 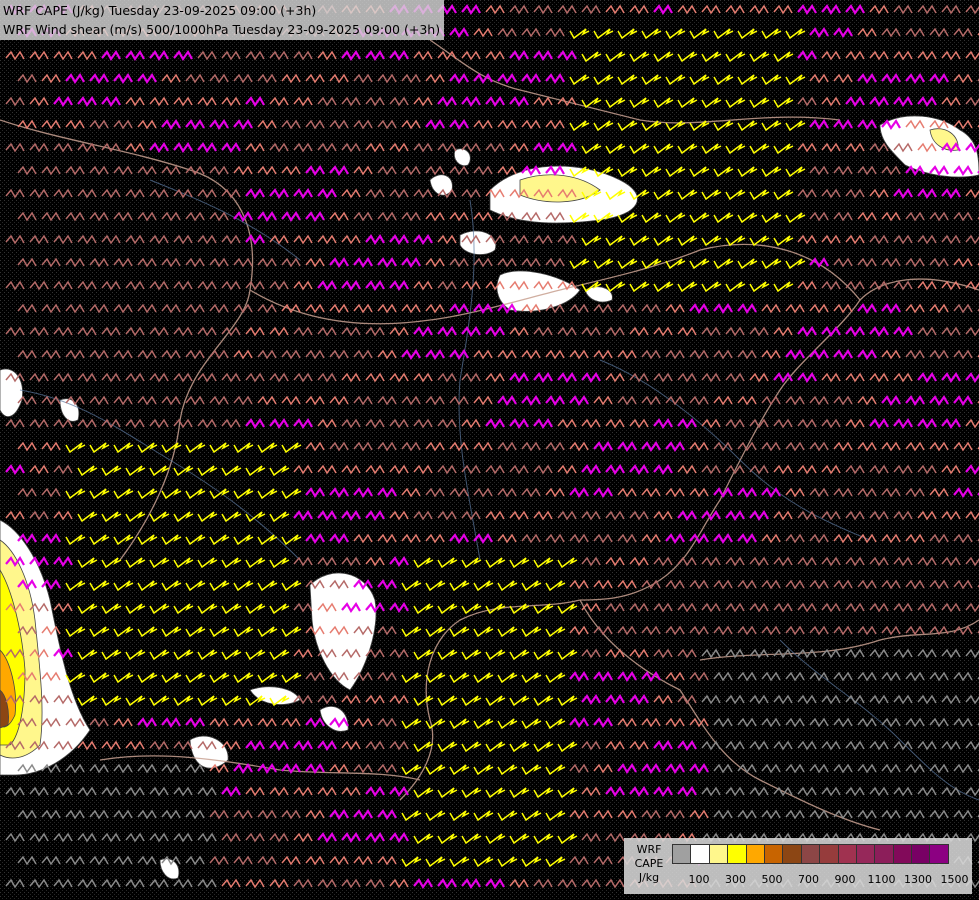 What do you see at coordinates (649, 877) in the screenshot?
I see `legend-label-unit: J/kg` at bounding box center [649, 877].